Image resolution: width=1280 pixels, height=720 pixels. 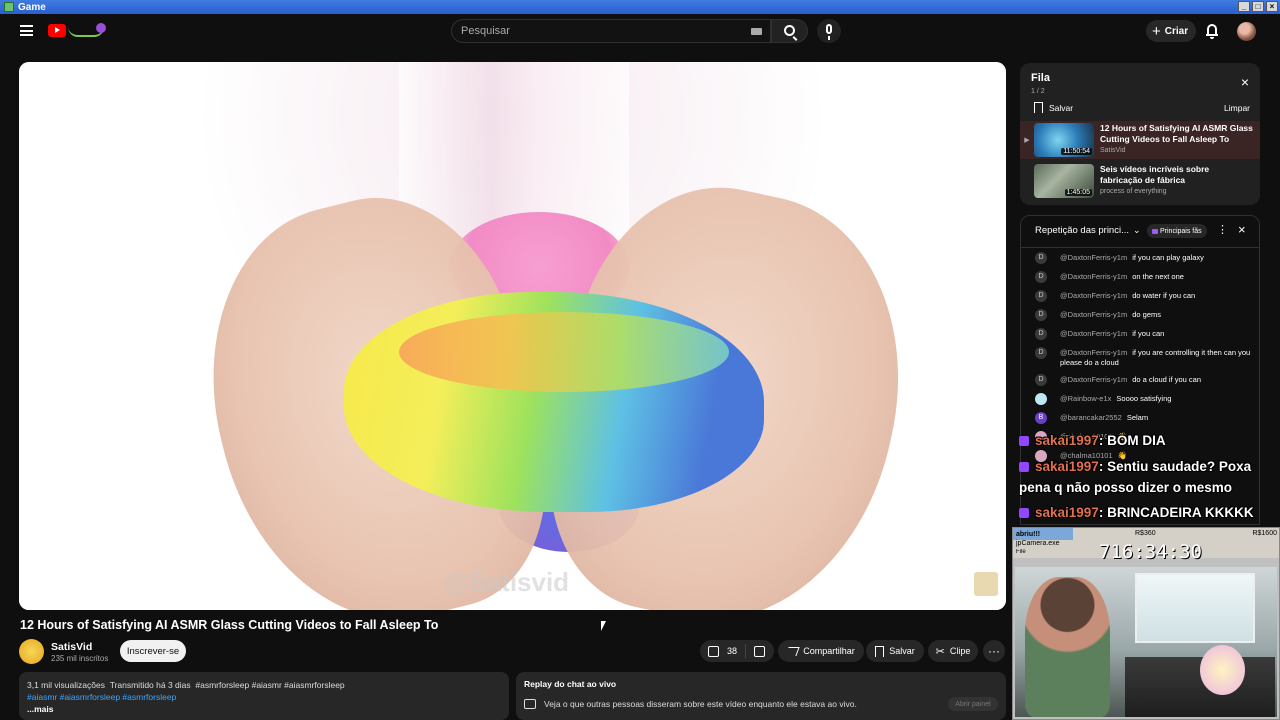 I want to click on goal-mid: R$360, so click(x=1145, y=533).